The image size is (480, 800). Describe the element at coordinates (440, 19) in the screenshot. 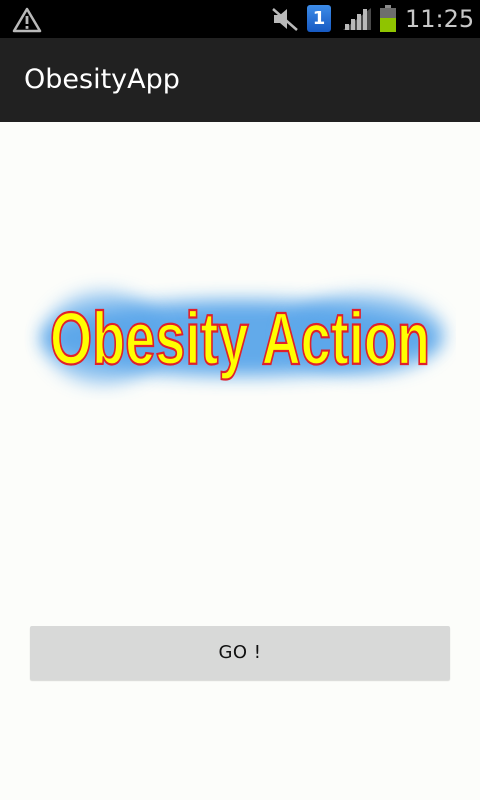

I see `clock: 11:25` at that location.